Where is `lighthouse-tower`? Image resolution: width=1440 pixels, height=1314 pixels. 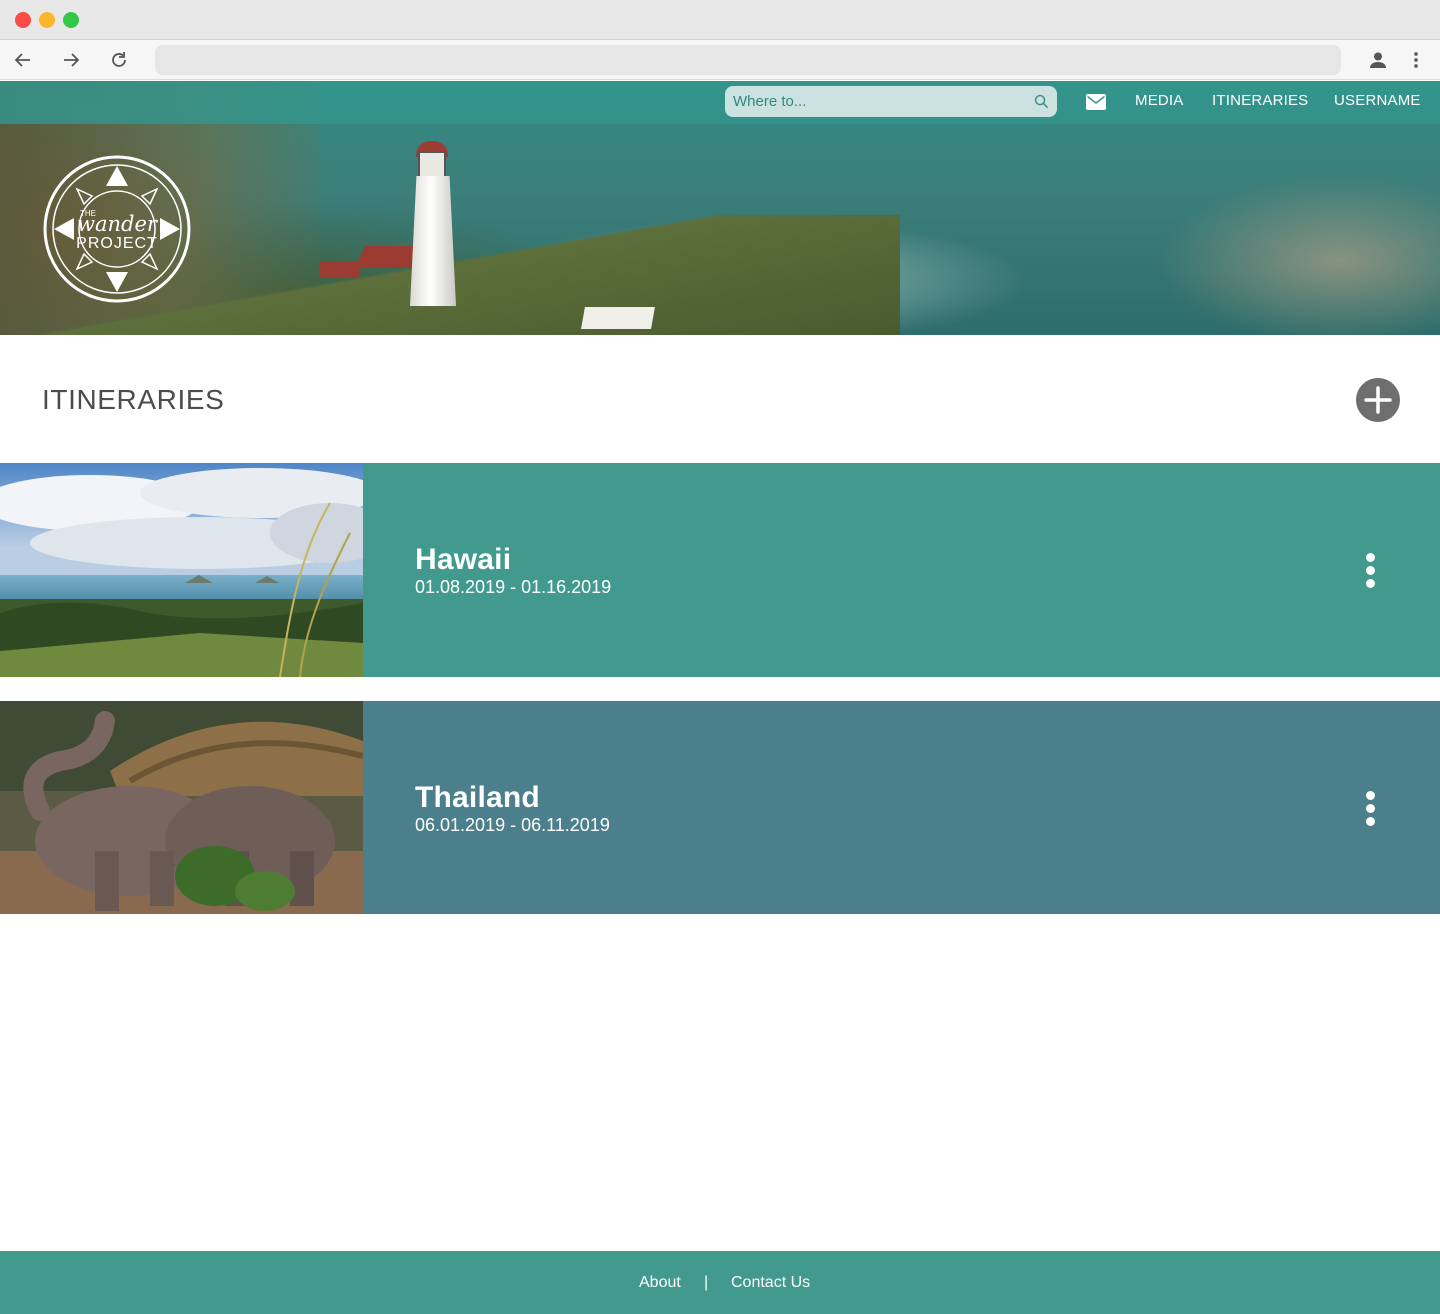 lighthouse-tower is located at coordinates (433, 241).